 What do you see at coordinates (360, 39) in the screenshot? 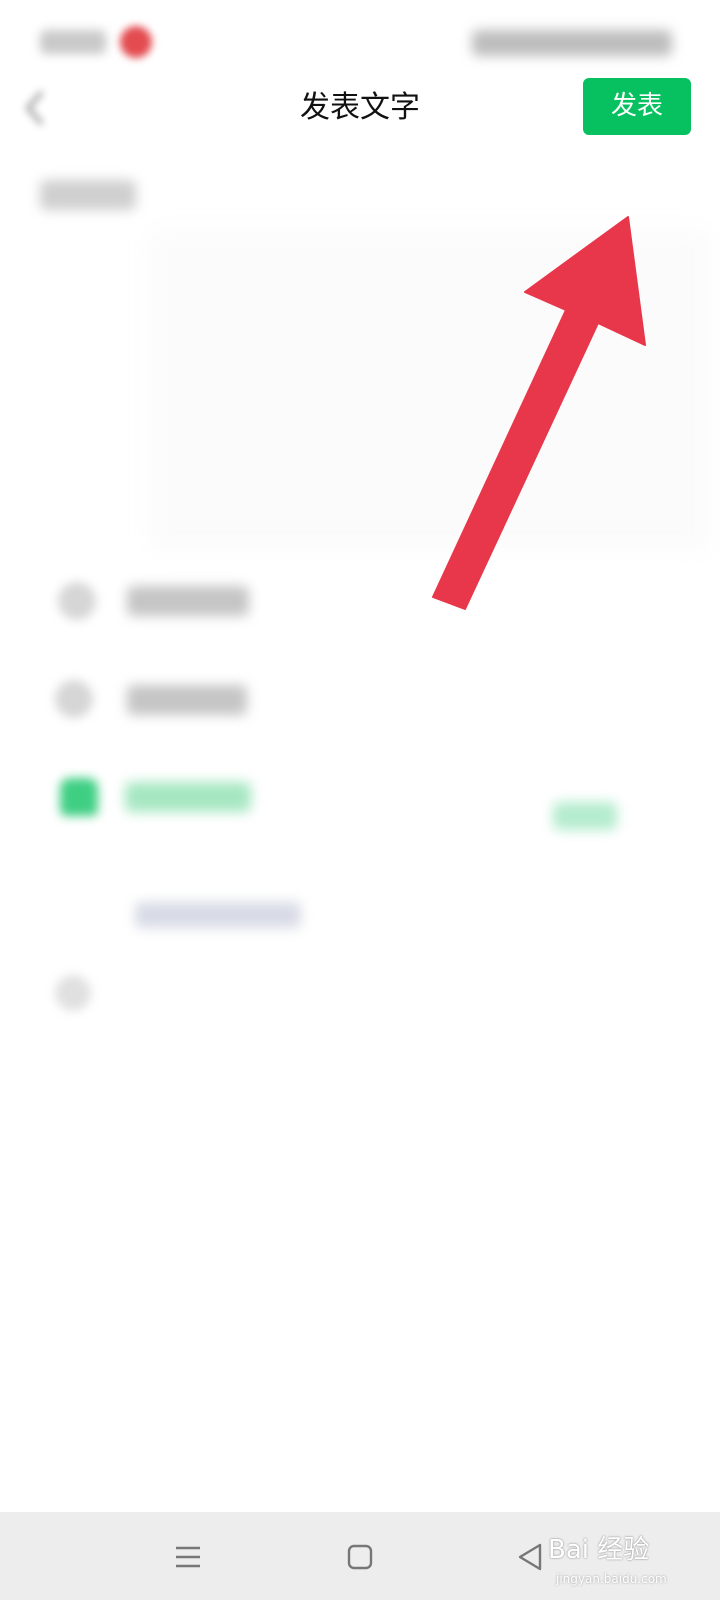
I see `status-bar` at bounding box center [360, 39].